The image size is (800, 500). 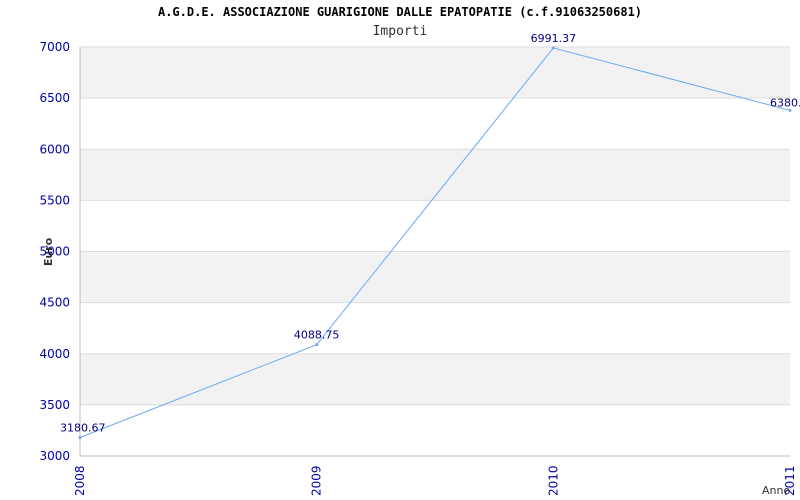 I want to click on x-tick-label: 2010, so click(x=553, y=480).